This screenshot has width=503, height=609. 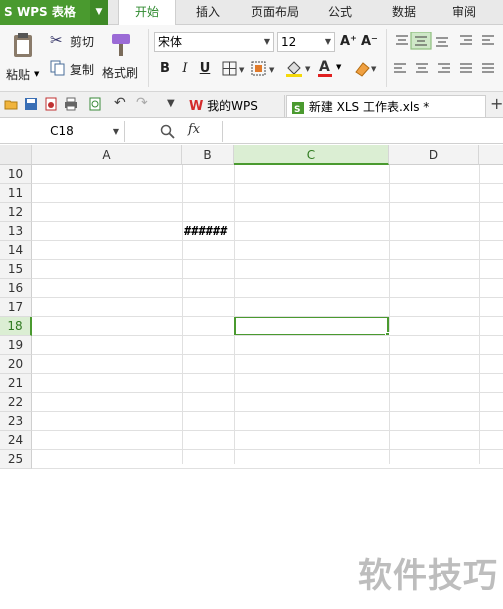 What do you see at coordinates (107, 155) in the screenshot?
I see `column-header-a: A` at bounding box center [107, 155].